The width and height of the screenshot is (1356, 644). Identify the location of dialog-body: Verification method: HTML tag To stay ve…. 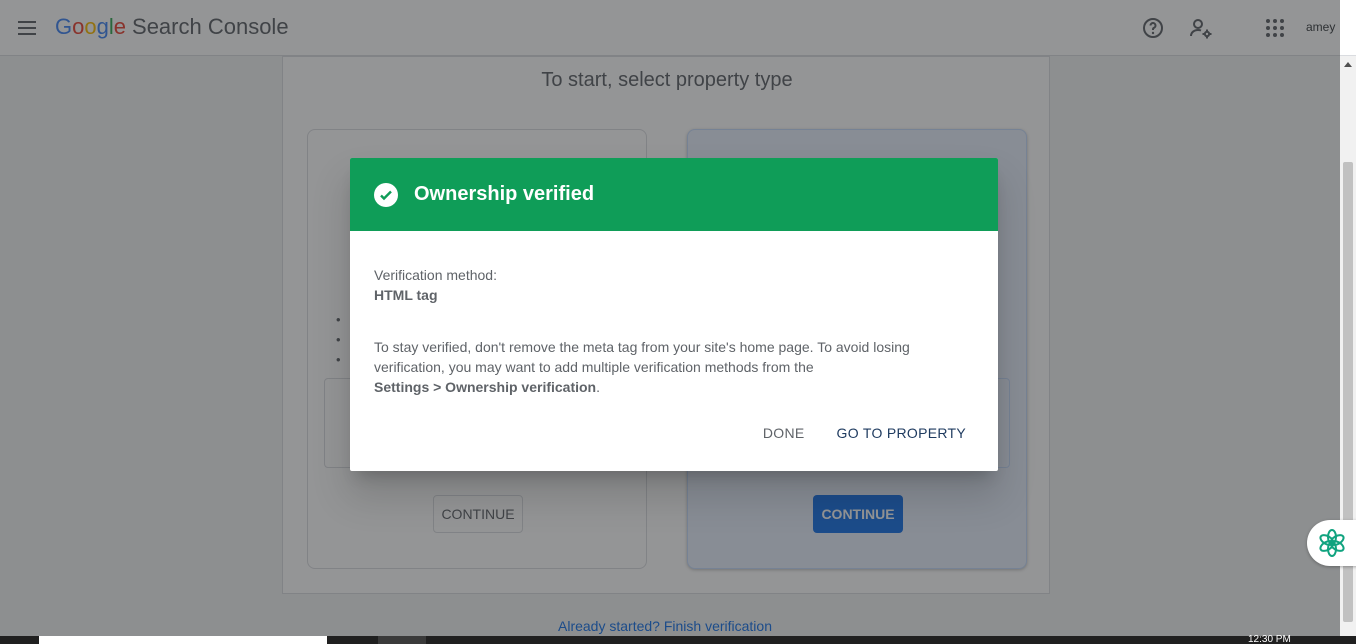
(674, 314).